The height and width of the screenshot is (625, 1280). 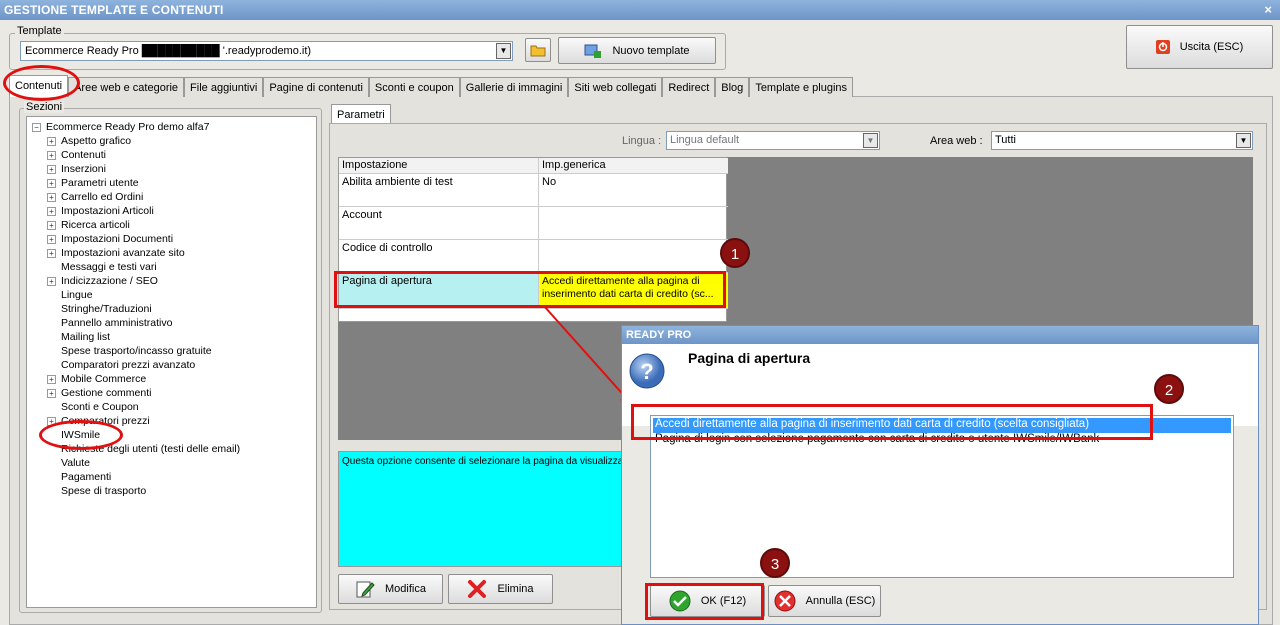 I want to click on tree-item: + Impostazioni Articoli, so click(x=100, y=212).